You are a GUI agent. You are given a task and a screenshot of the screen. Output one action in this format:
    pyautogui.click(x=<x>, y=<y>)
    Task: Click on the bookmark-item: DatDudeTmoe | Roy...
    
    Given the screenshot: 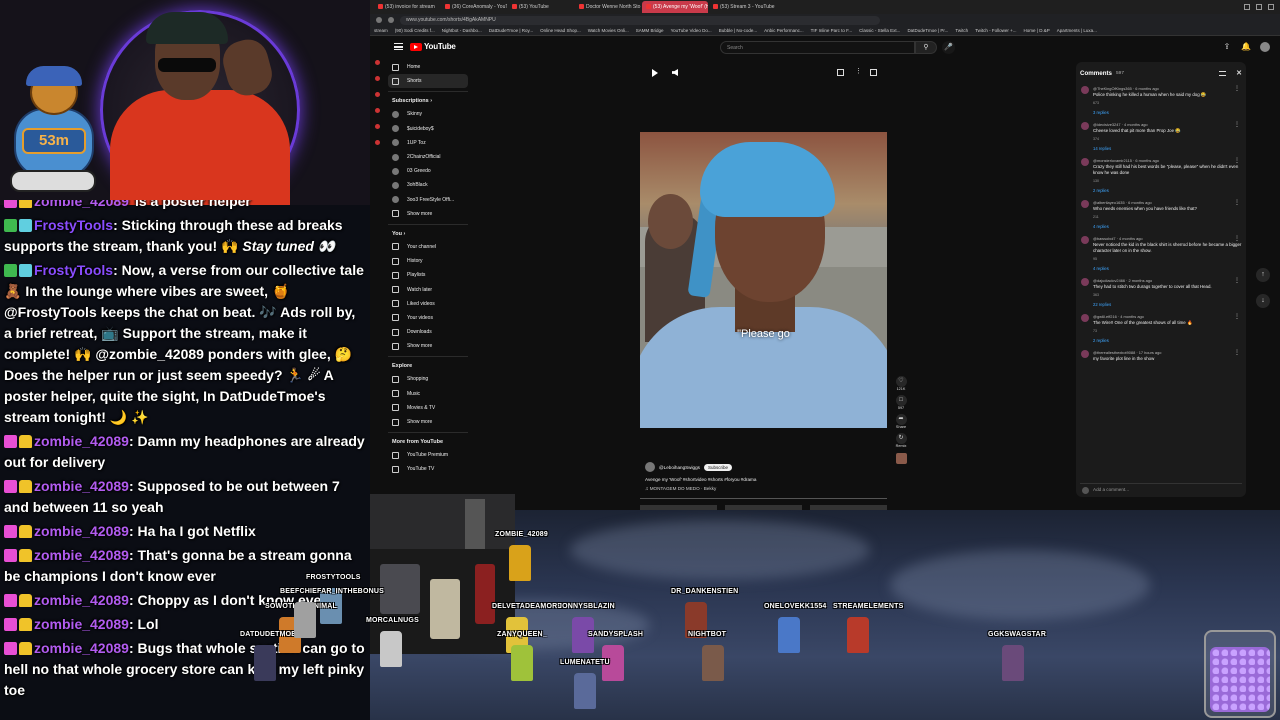 What is the action you would take?
    pyautogui.click(x=511, y=30)
    